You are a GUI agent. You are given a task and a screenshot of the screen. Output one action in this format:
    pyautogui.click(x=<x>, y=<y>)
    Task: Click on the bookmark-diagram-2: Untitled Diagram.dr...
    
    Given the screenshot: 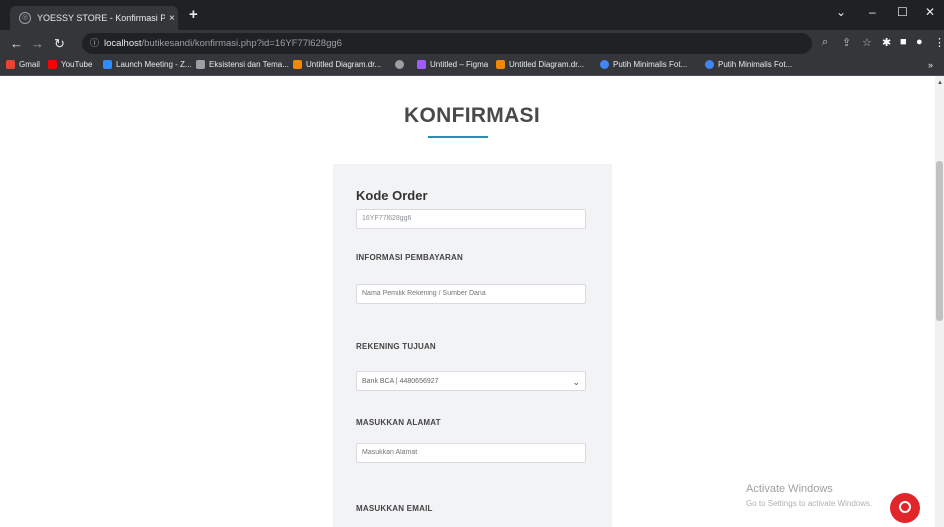 What is the action you would take?
    pyautogui.click(x=540, y=64)
    